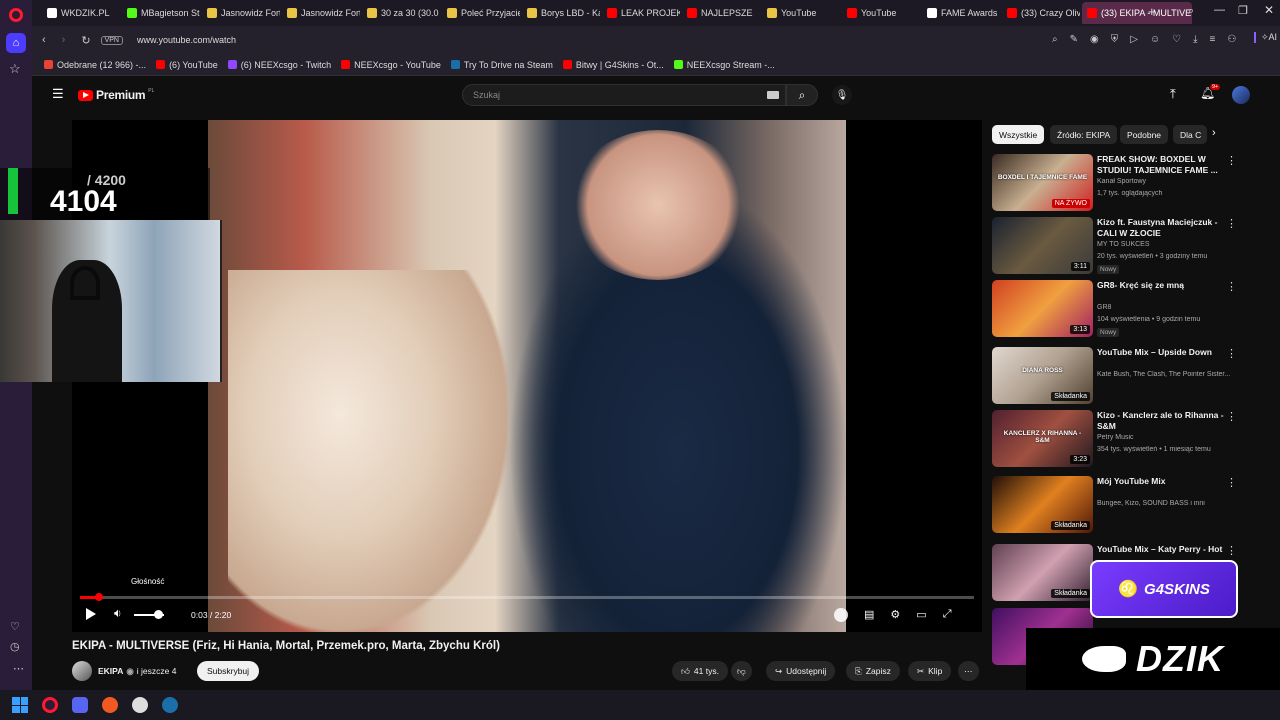  Describe the element at coordinates (140, 705) in the screenshot. I see `settings-app-icon` at that location.